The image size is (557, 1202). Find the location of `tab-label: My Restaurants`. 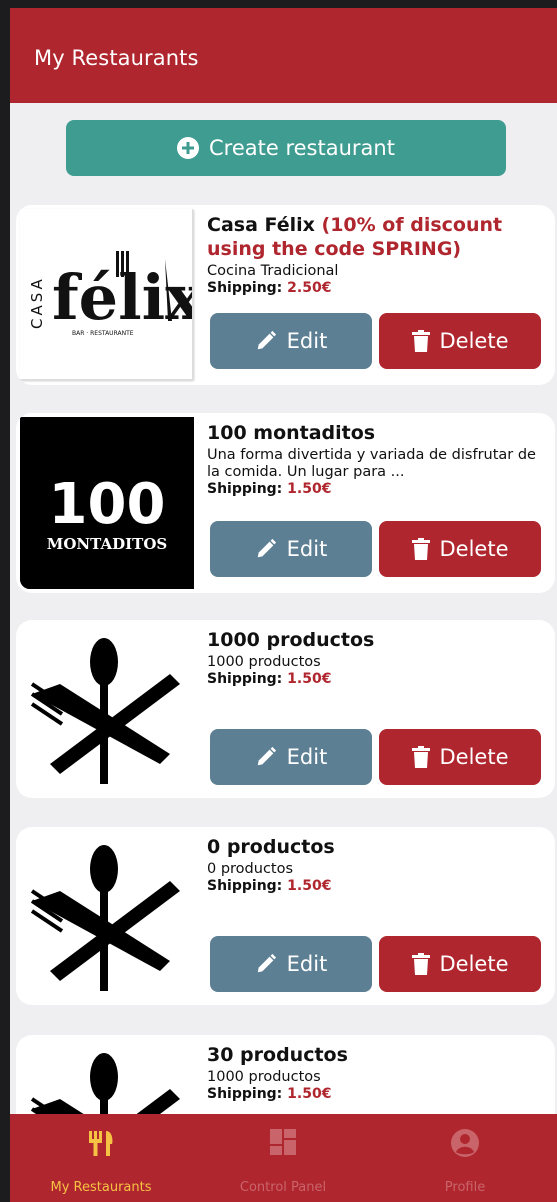

tab-label: My Restaurants is located at coordinates (101, 1187).